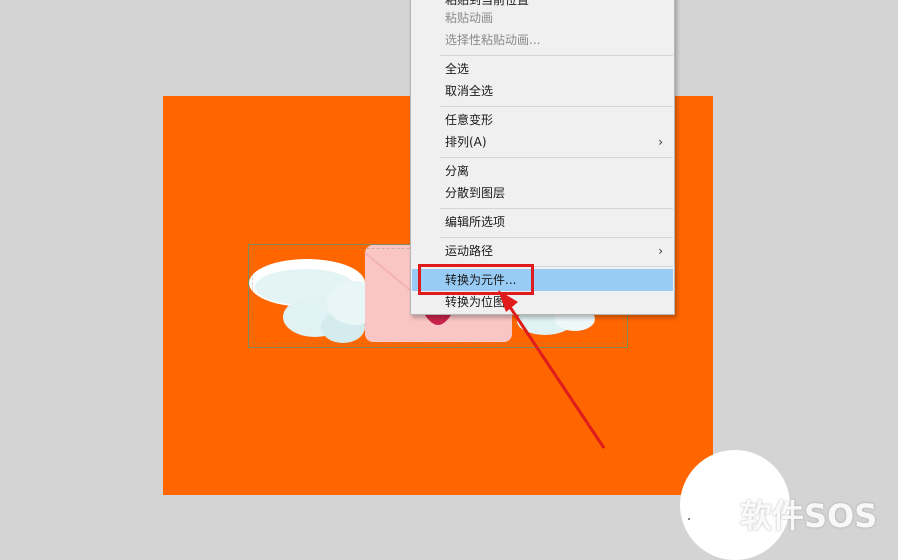 This screenshot has width=898, height=560. Describe the element at coordinates (809, 516) in the screenshot. I see `watermark-text: 软件SOS` at that location.